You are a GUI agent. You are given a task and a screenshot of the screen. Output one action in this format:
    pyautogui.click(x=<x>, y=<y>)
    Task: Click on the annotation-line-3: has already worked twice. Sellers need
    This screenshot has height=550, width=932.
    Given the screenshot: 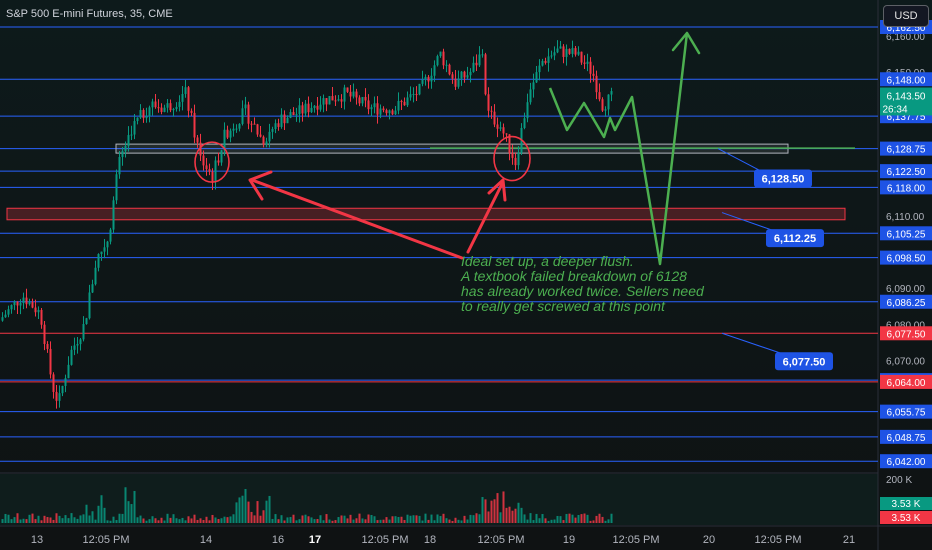 What is the action you would take?
    pyautogui.click(x=583, y=291)
    